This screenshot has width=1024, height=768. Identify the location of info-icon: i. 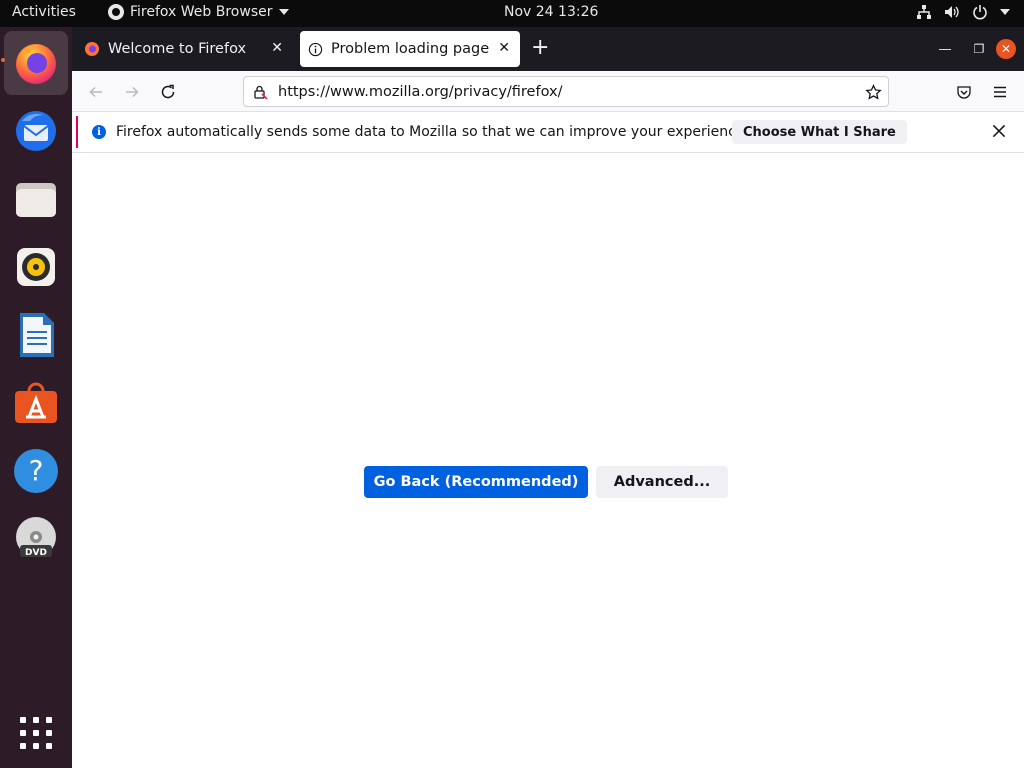
(99, 132).